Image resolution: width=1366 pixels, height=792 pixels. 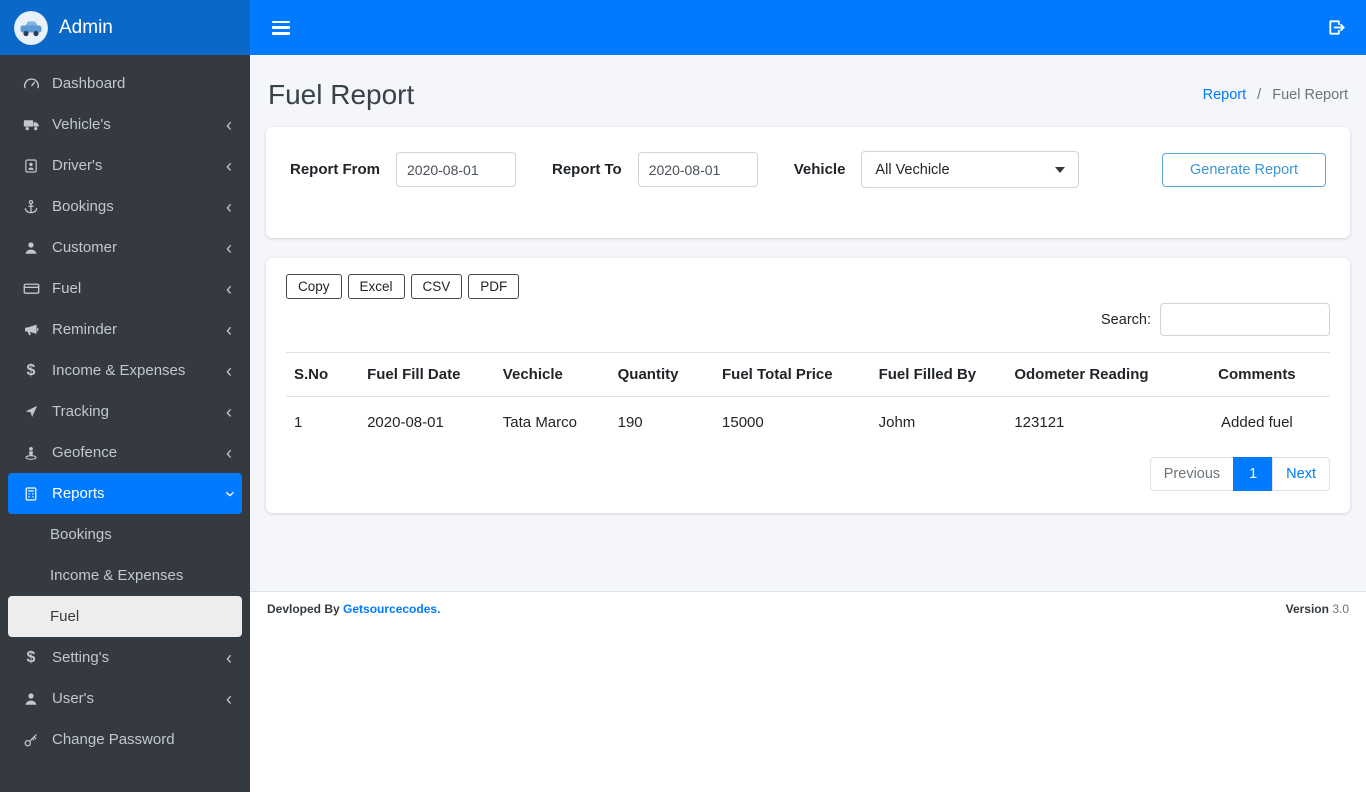 What do you see at coordinates (323, 374) in the screenshot?
I see `column-header-sno: S.No` at bounding box center [323, 374].